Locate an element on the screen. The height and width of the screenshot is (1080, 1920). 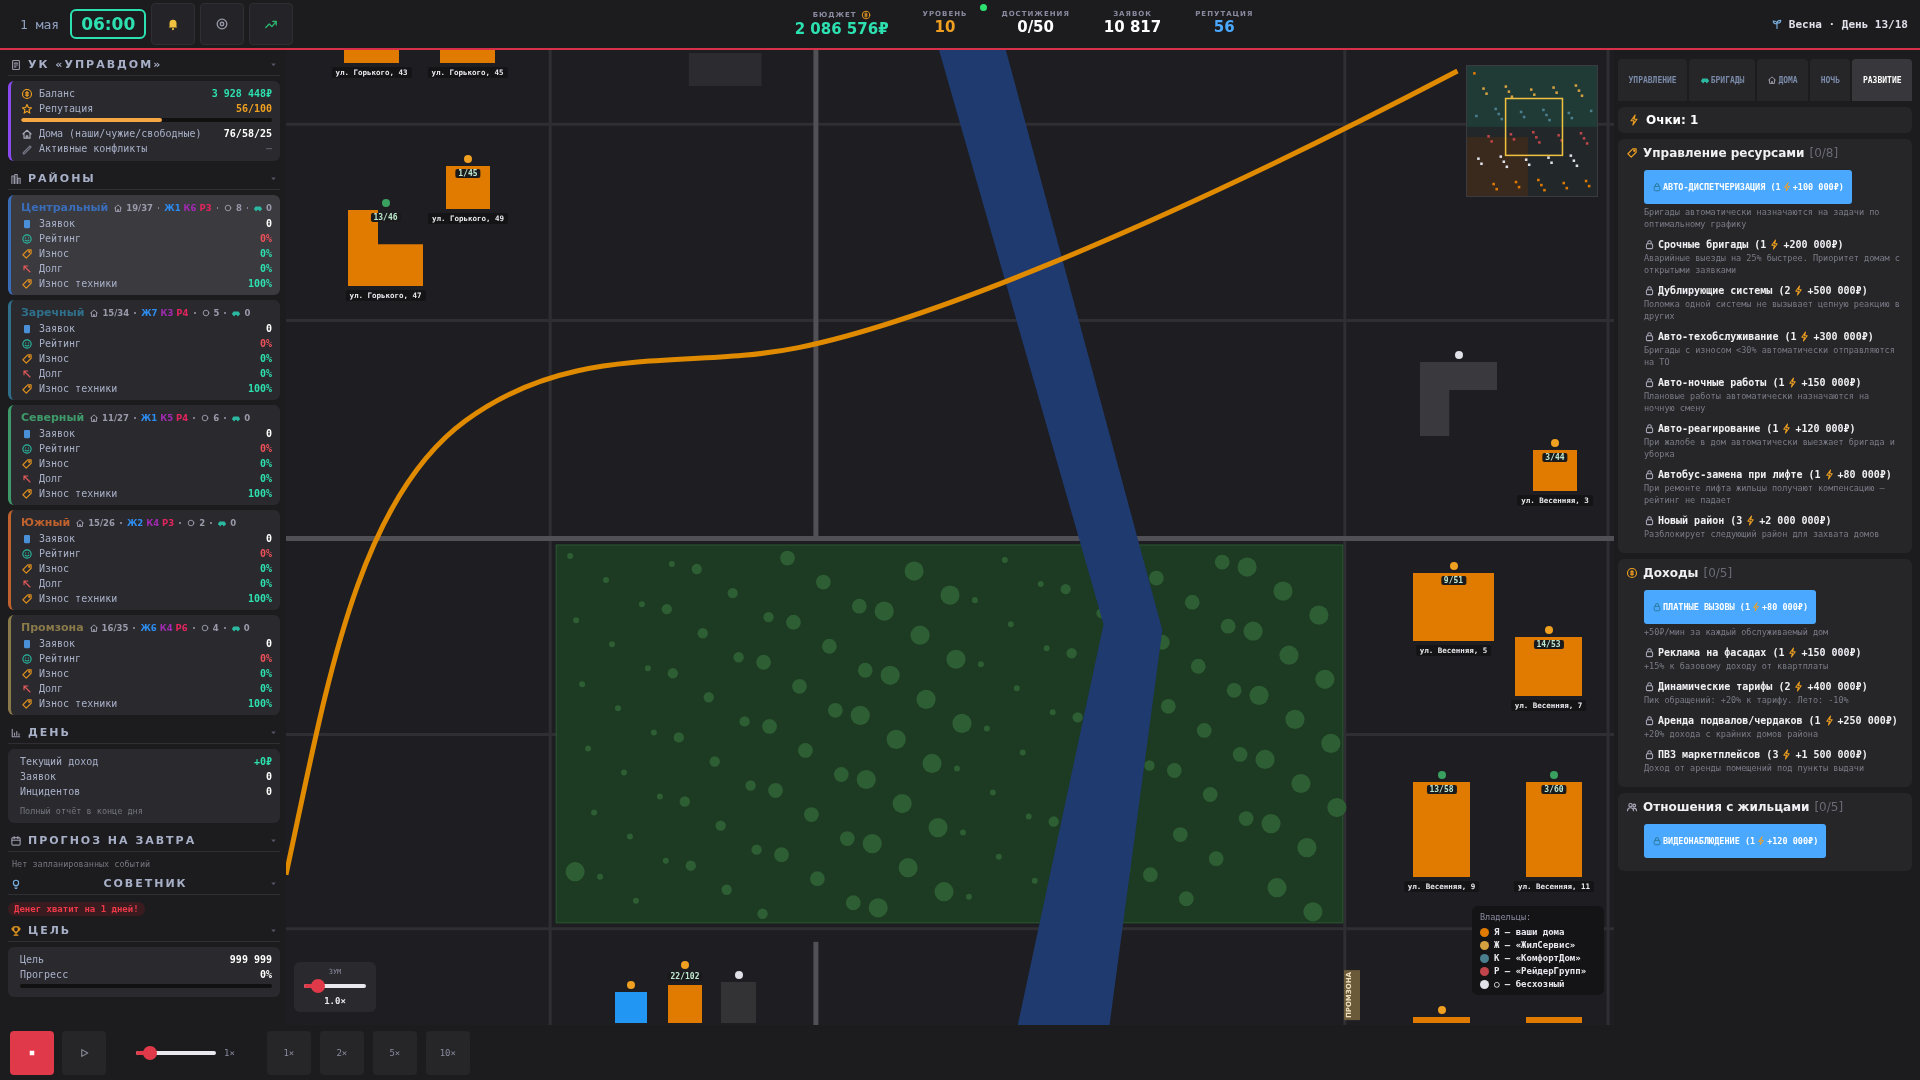
people-icon is located at coordinates (1632, 807).